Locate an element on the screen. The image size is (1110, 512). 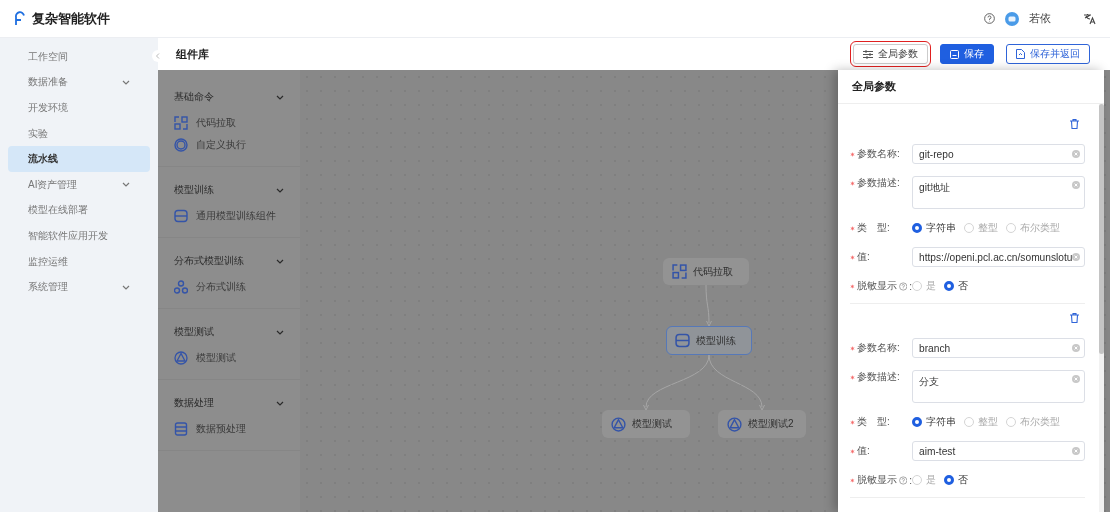
save-icon is located at coordinates (954, 54).